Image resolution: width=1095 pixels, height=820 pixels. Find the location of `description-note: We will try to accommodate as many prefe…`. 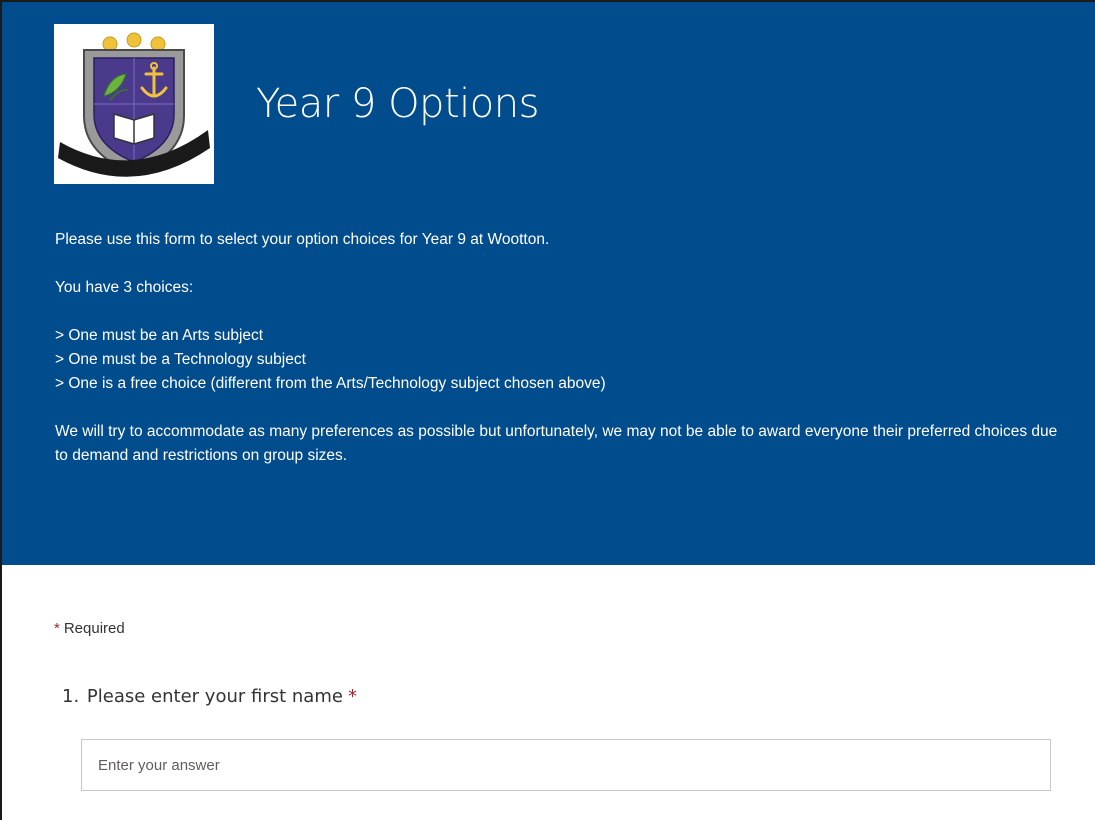

description-note: We will try to accommodate as many prefe… is located at coordinates (556, 443).